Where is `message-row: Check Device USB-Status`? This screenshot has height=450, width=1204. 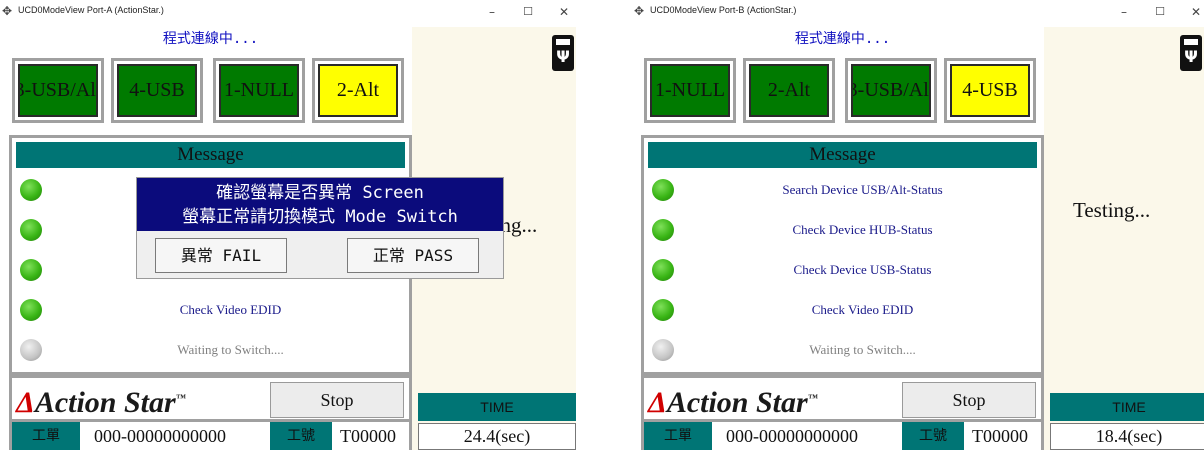 message-row: Check Device USB-Status is located at coordinates (842, 270).